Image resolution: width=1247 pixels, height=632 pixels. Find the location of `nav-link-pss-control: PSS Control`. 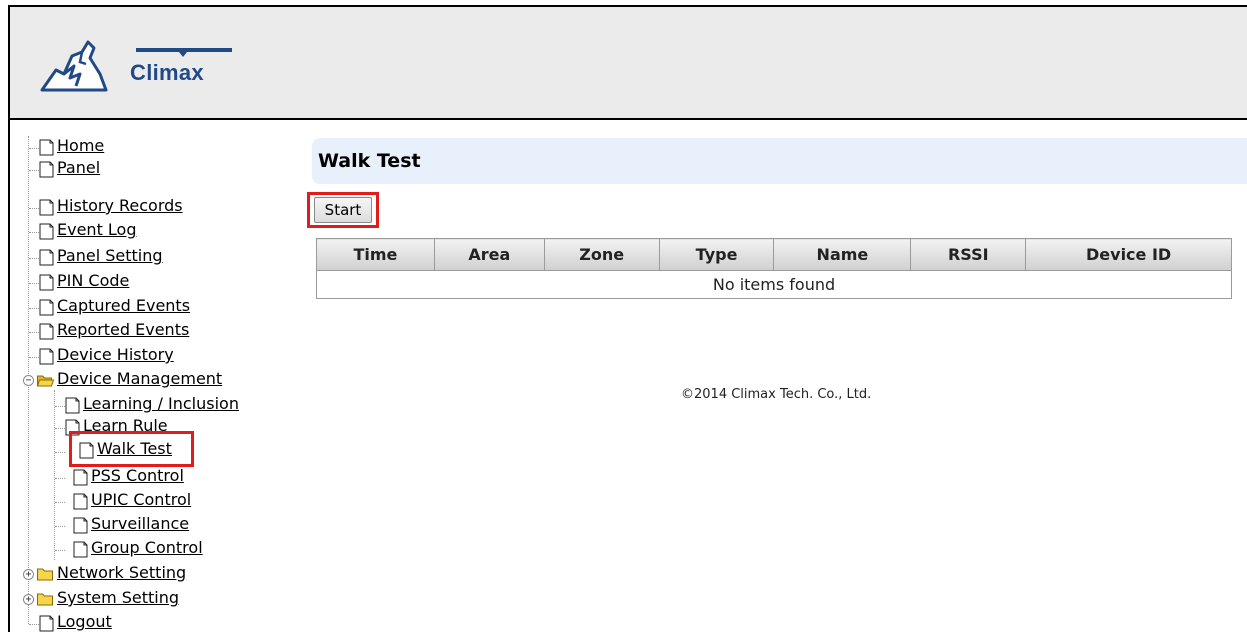

nav-link-pss-control: PSS Control is located at coordinates (137, 476).